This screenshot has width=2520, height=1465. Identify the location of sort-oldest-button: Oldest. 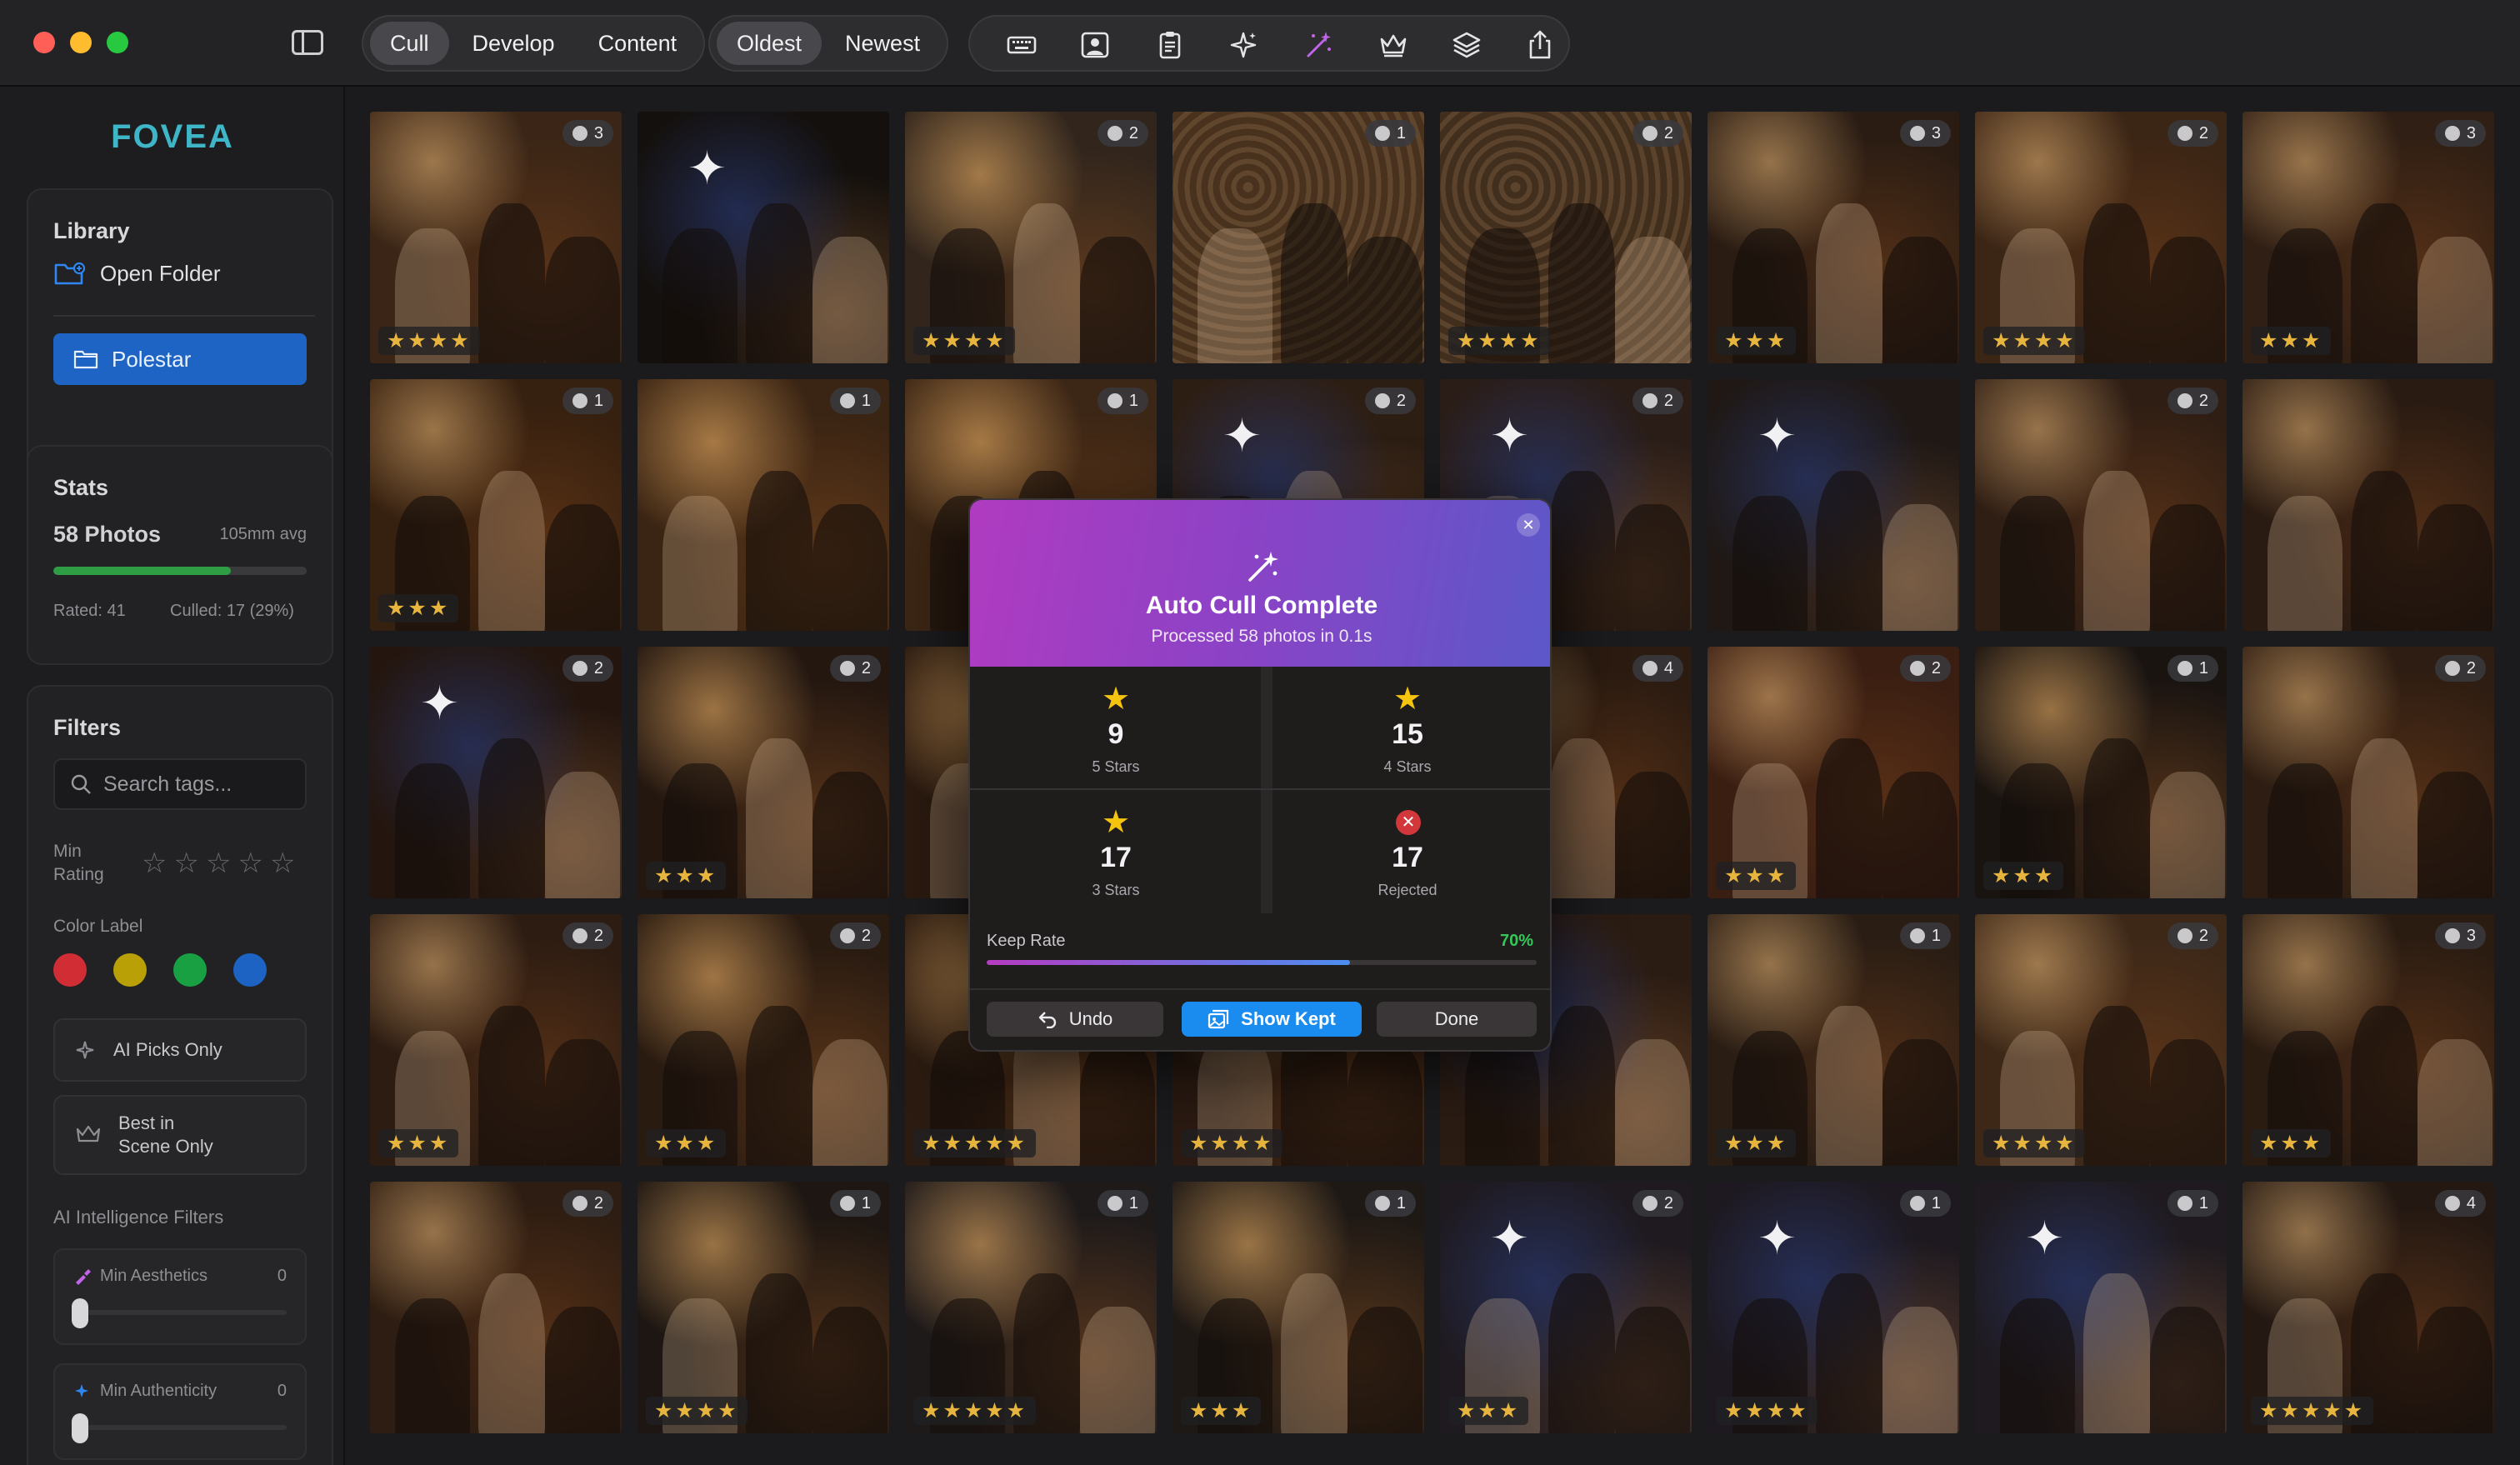
(769, 43).